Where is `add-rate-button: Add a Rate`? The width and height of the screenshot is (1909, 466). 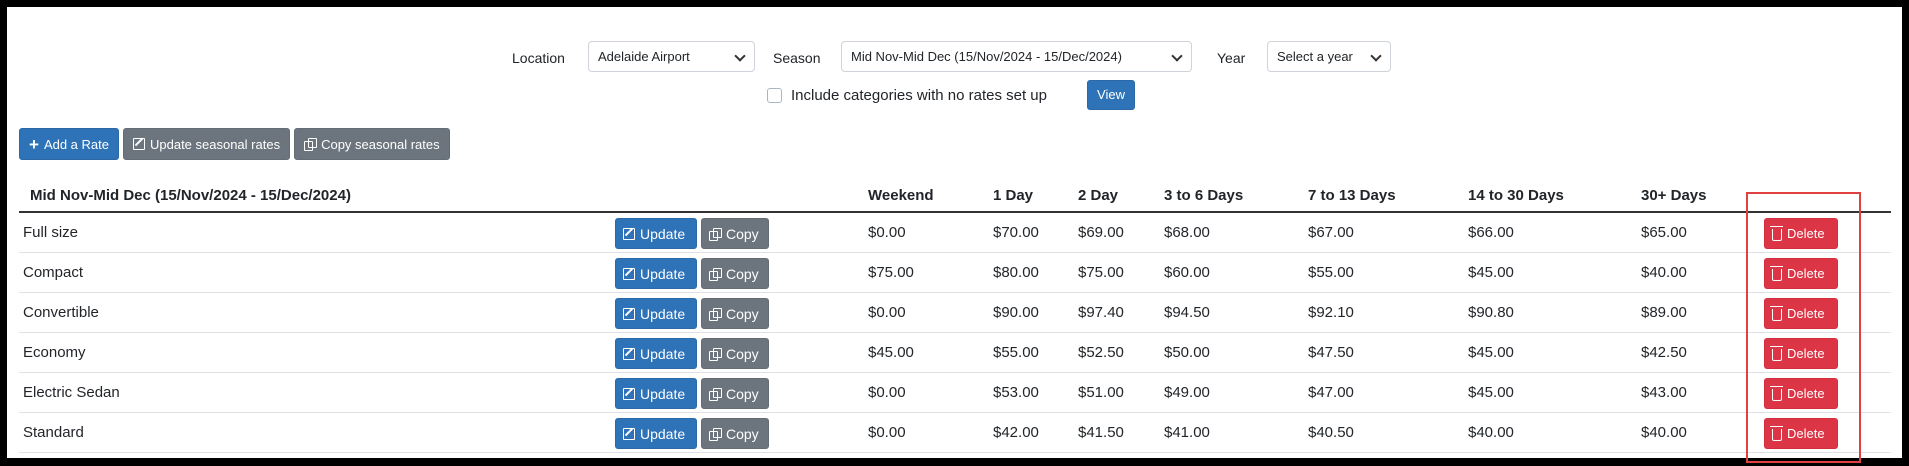
add-rate-button: Add a Rate is located at coordinates (69, 144).